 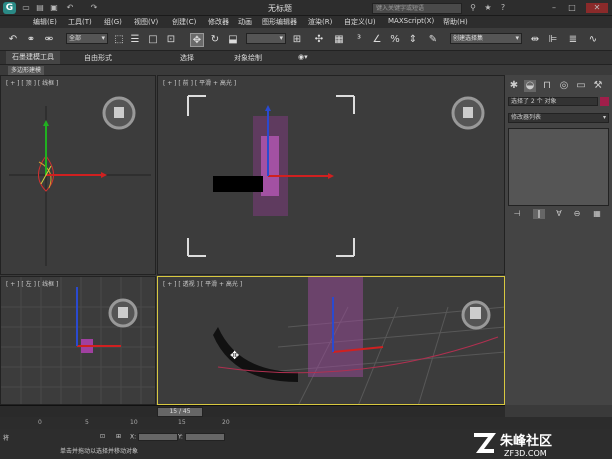 What do you see at coordinates (87, 422) in the screenshot?
I see `ruler-tick: 5` at bounding box center [87, 422].